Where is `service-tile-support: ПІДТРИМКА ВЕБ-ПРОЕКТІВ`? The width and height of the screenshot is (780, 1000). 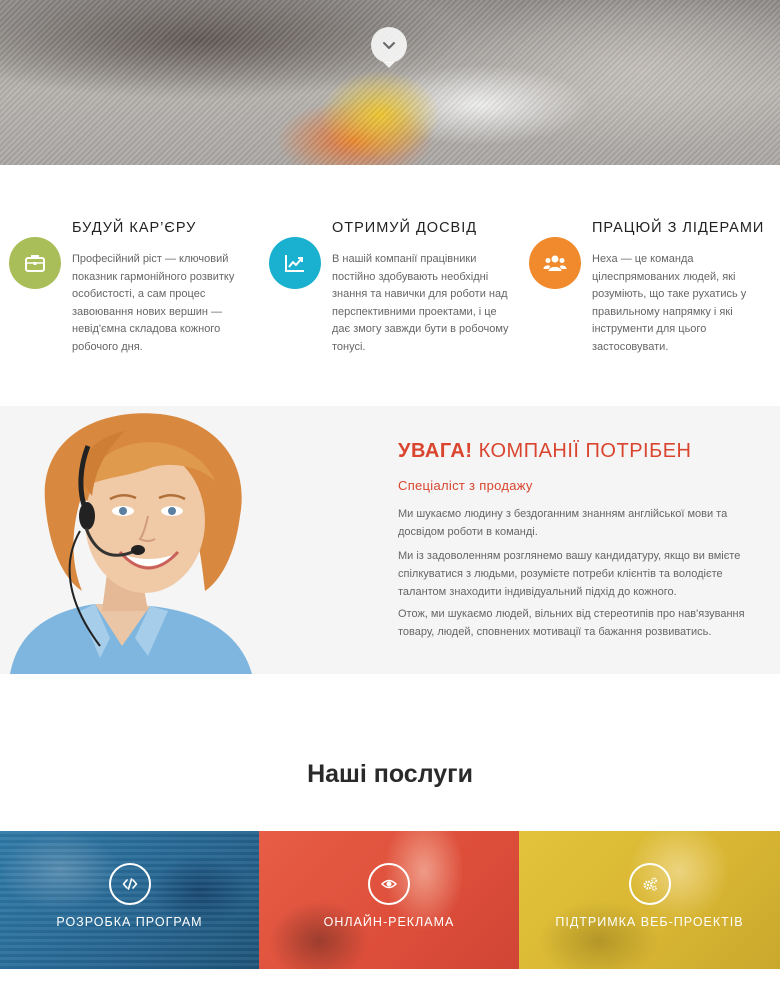
service-tile-support: ПІДТРИМКА ВЕБ-ПРОЕКТІВ is located at coordinates (649, 900).